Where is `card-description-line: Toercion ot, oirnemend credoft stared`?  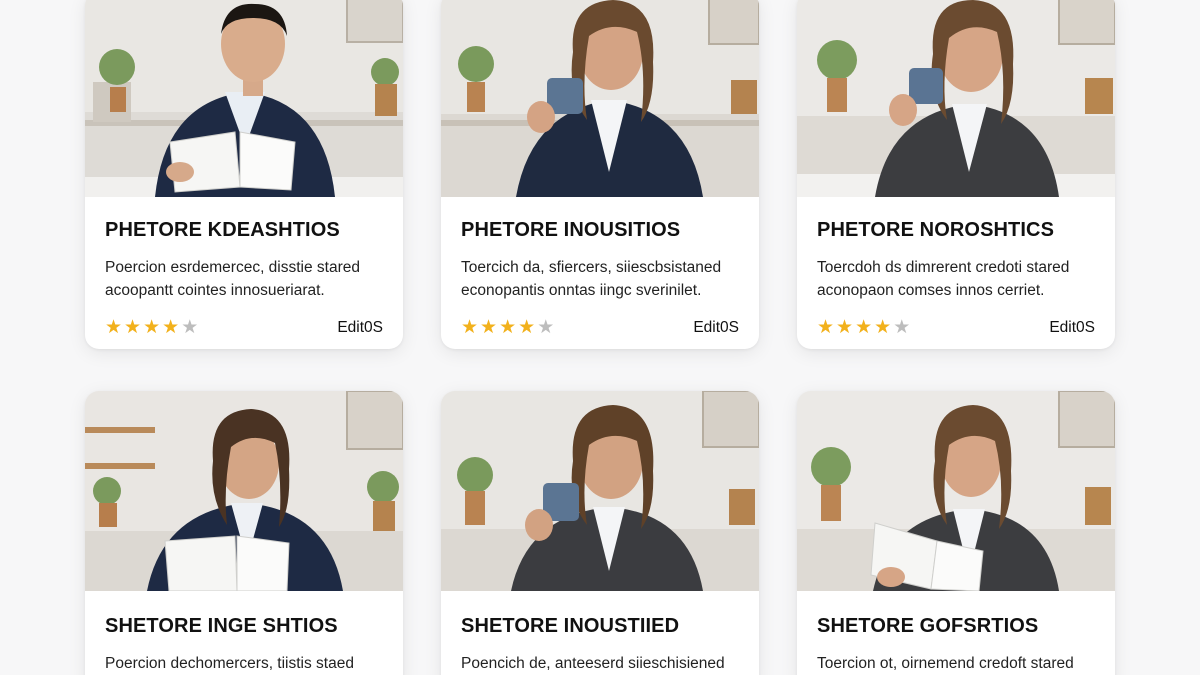
card-description-line: Toercion ot, oirnemend credoft stared is located at coordinates (945, 663).